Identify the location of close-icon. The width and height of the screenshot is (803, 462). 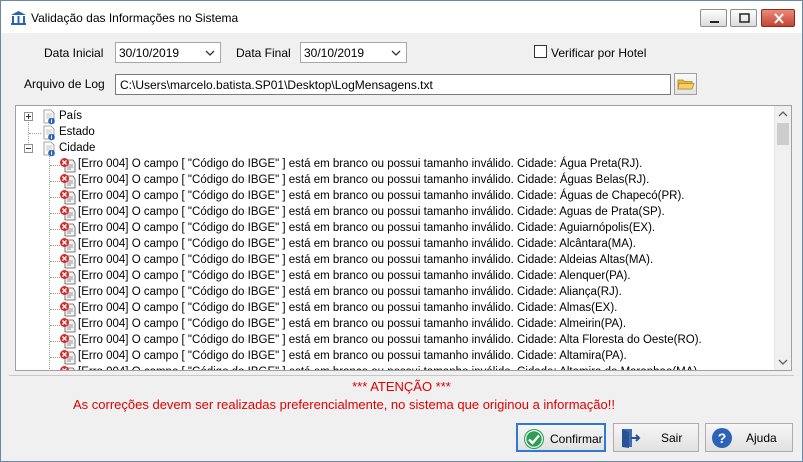
(779, 18).